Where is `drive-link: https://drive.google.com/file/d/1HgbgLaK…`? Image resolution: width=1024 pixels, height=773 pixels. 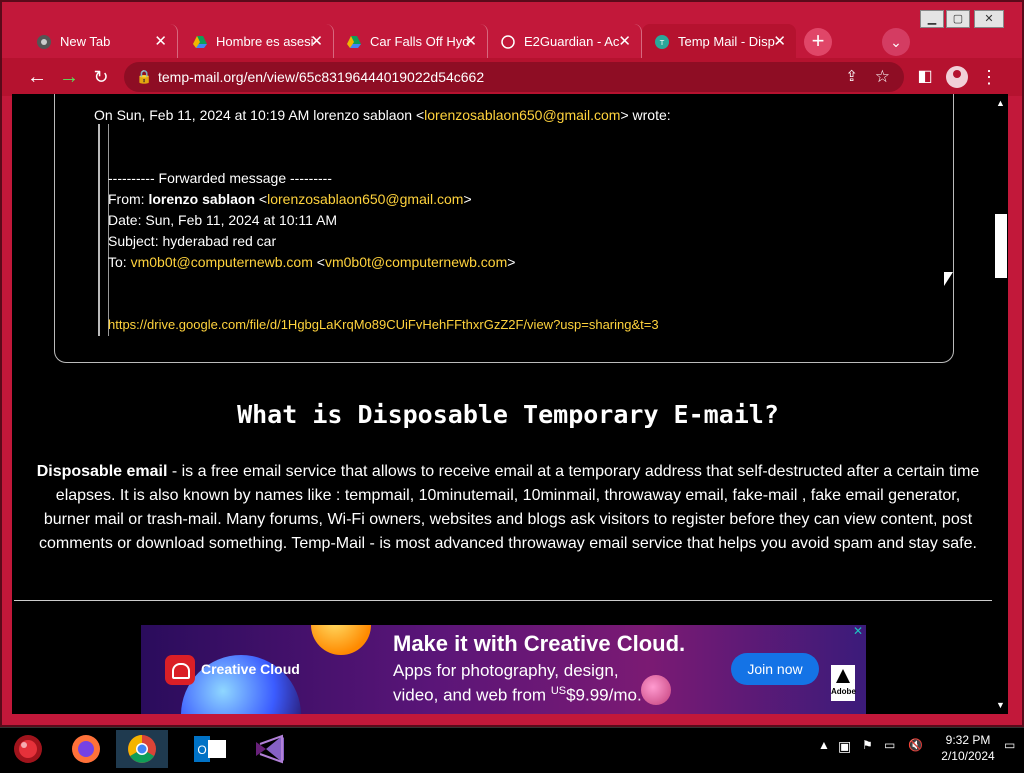 drive-link: https://drive.google.com/file/d/1HgbgLaK… is located at coordinates (383, 324).